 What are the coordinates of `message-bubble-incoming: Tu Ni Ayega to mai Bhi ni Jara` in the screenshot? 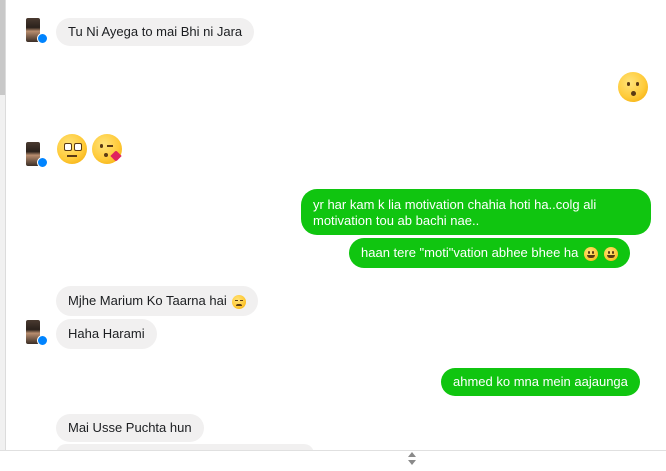 It's located at (155, 32).